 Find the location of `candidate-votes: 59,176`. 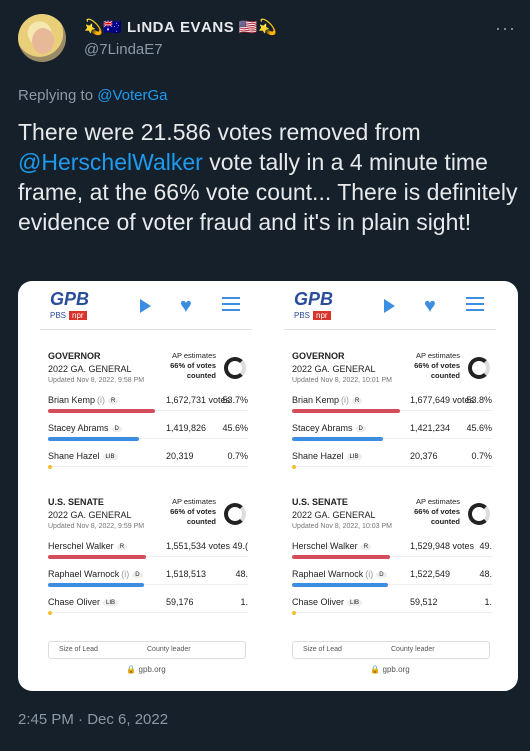

candidate-votes: 59,176 is located at coordinates (180, 602).